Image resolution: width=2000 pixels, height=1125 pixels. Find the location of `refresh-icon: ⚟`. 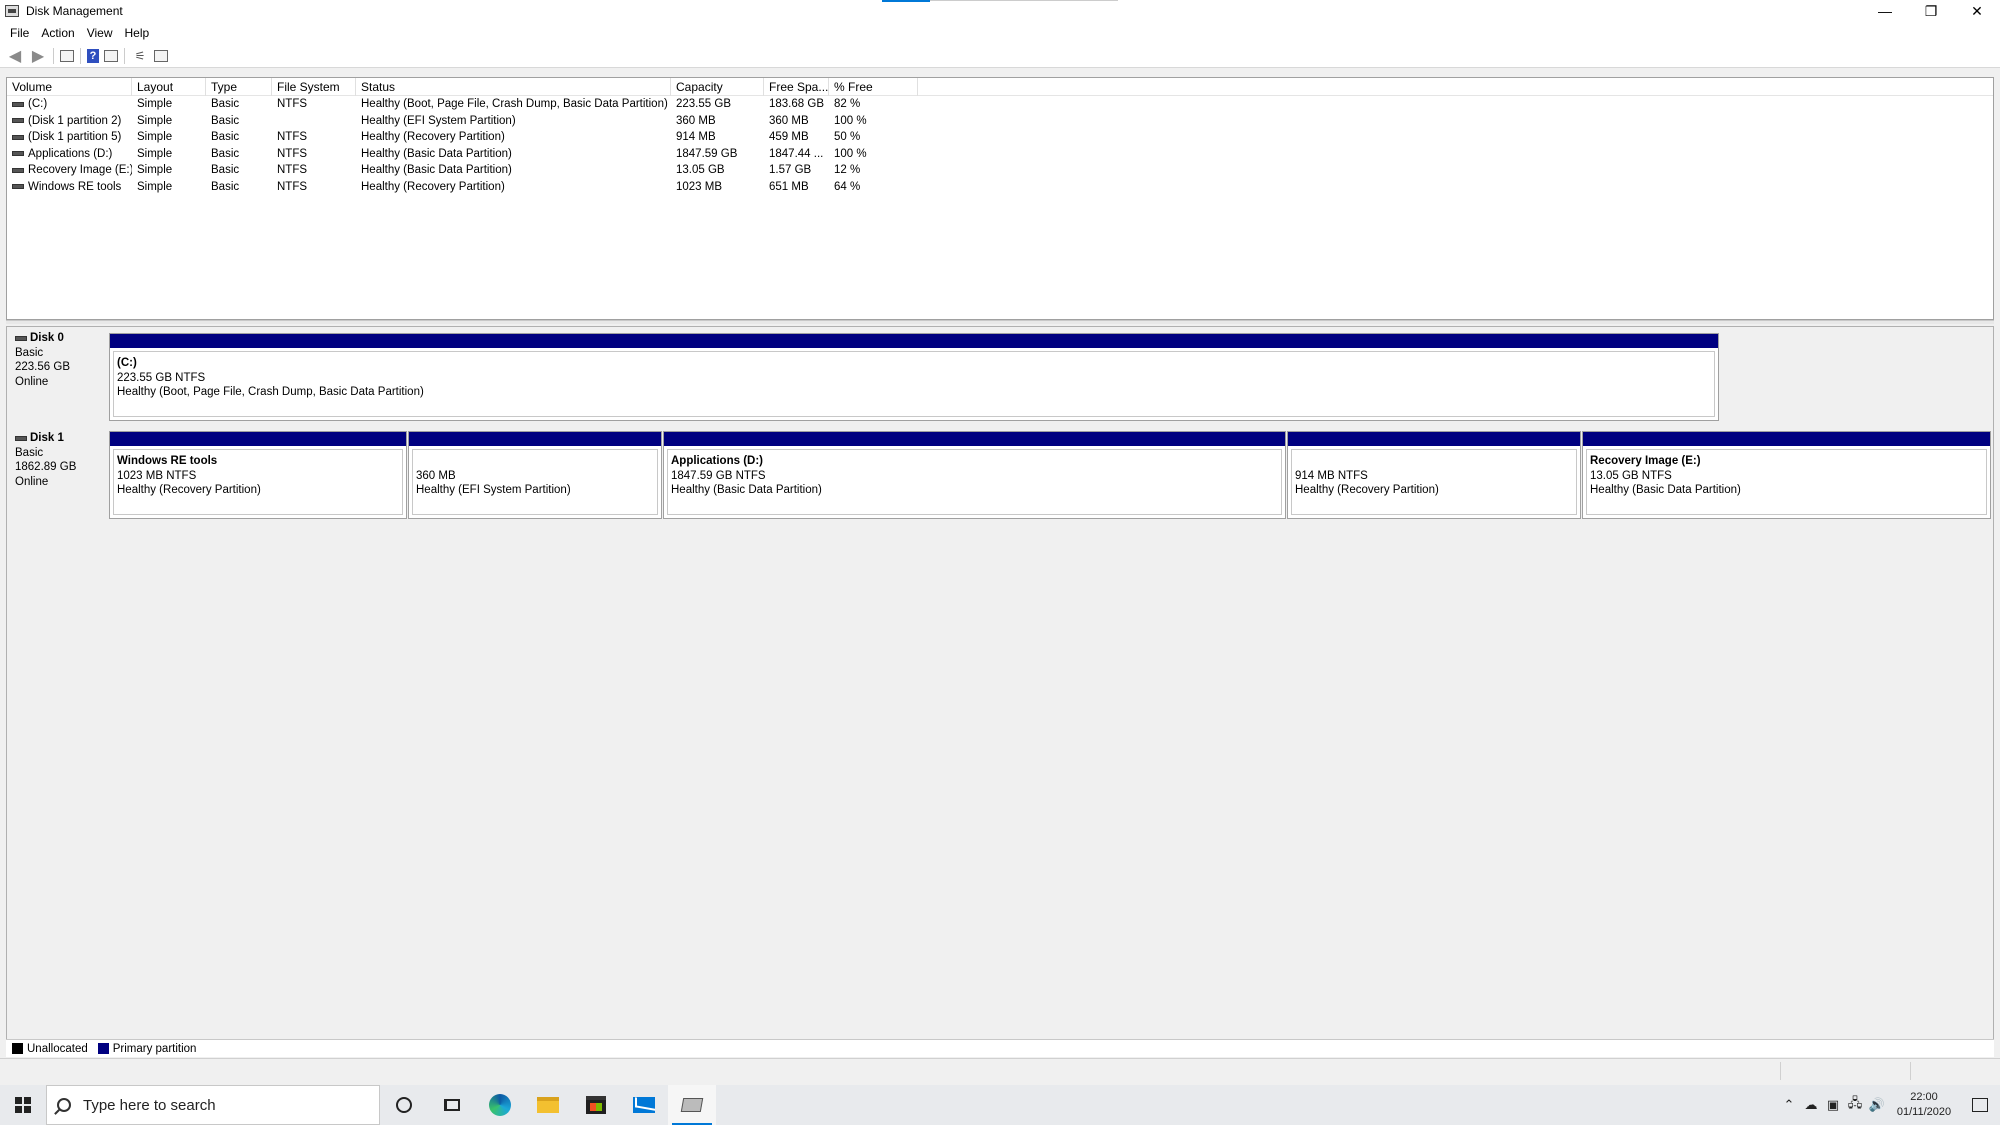

refresh-icon: ⚟ is located at coordinates (140, 56).